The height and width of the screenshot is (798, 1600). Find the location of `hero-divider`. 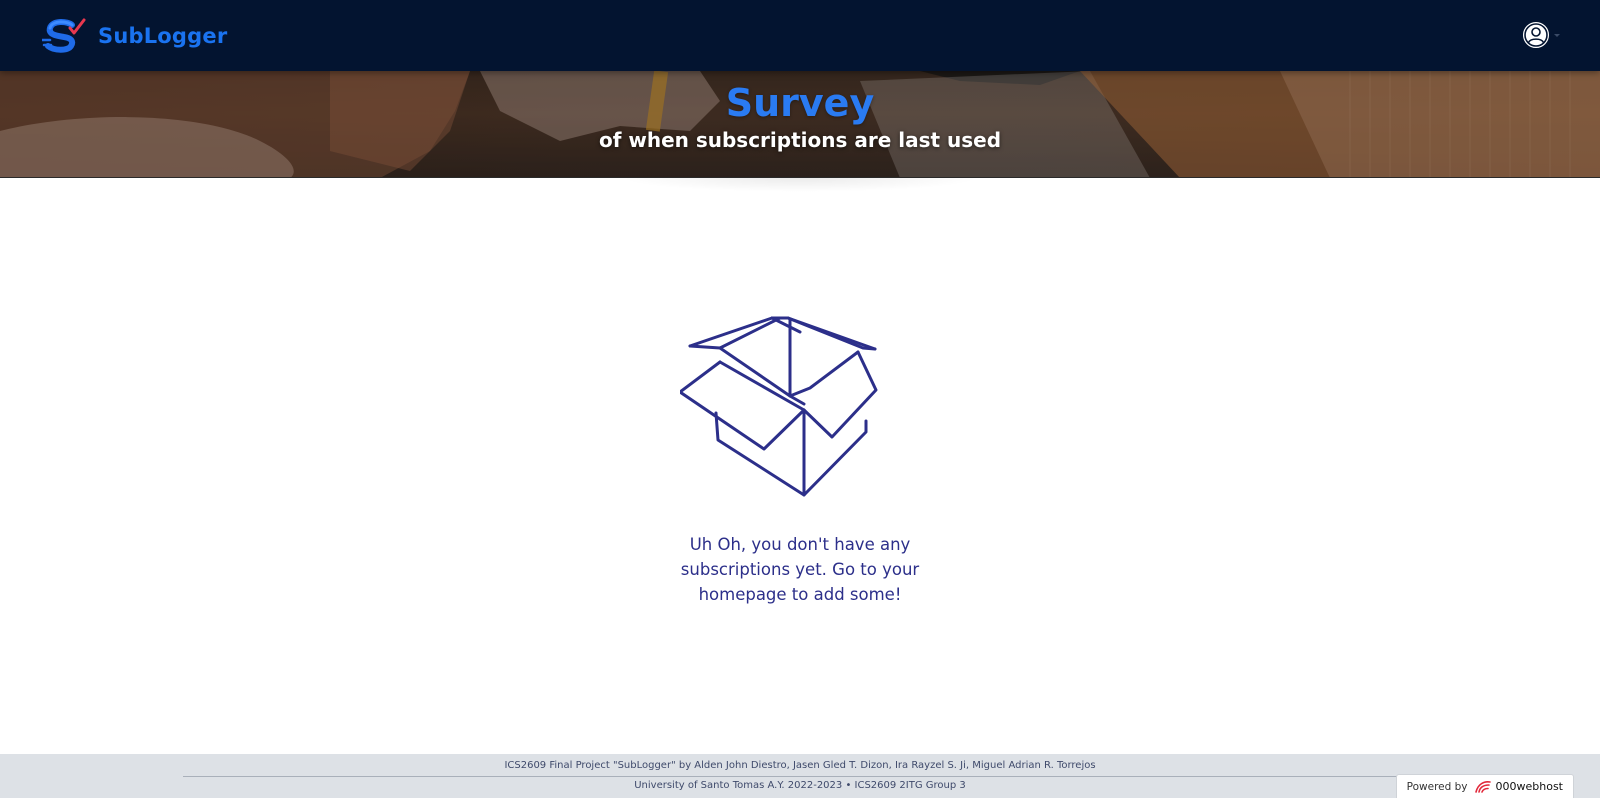

hero-divider is located at coordinates (800, 177).